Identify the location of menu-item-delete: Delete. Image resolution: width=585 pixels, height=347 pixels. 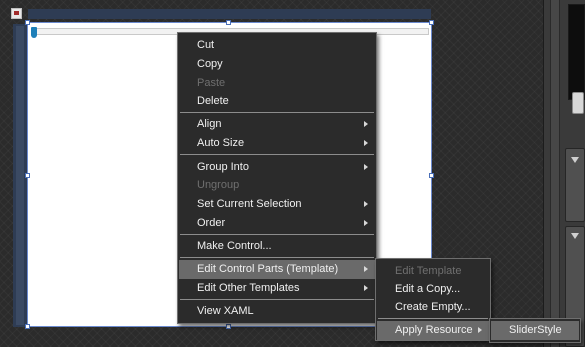
(277, 101).